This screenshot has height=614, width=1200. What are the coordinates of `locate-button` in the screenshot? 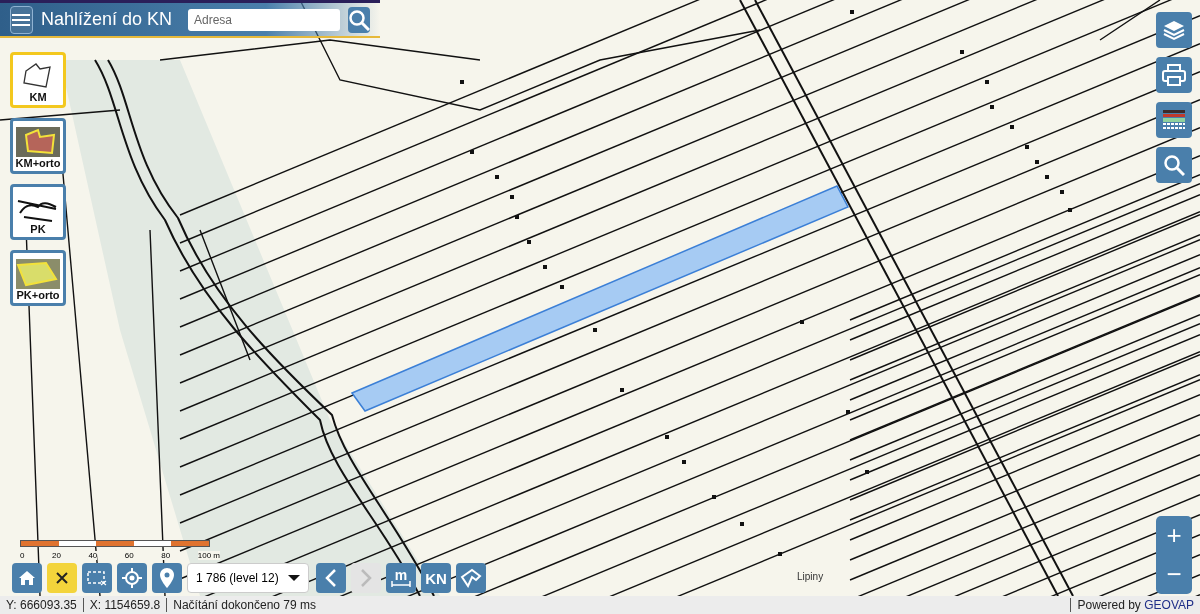 It's located at (132, 578).